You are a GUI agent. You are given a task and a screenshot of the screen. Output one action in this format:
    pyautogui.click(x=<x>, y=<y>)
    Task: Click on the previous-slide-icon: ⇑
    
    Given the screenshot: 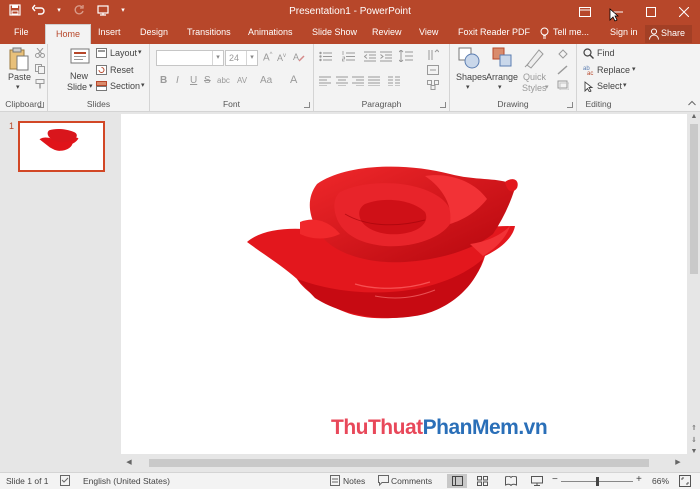 What is the action you would take?
    pyautogui.click(x=694, y=428)
    